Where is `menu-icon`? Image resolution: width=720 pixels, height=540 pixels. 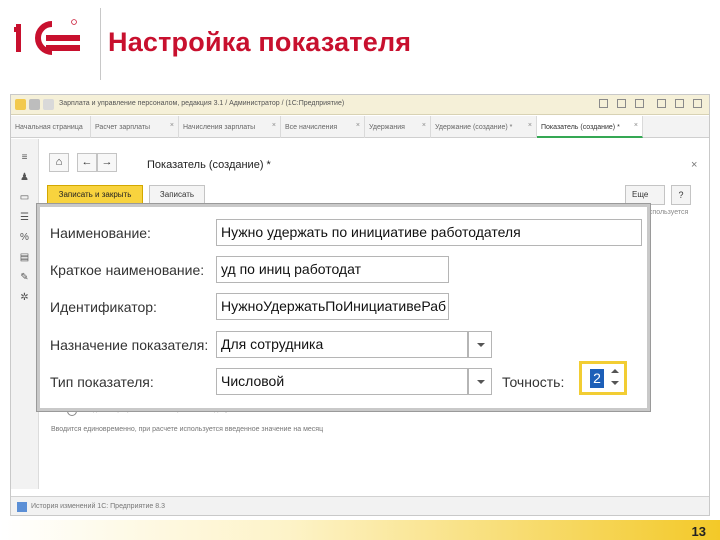 menu-icon is located at coordinates (34, 104).